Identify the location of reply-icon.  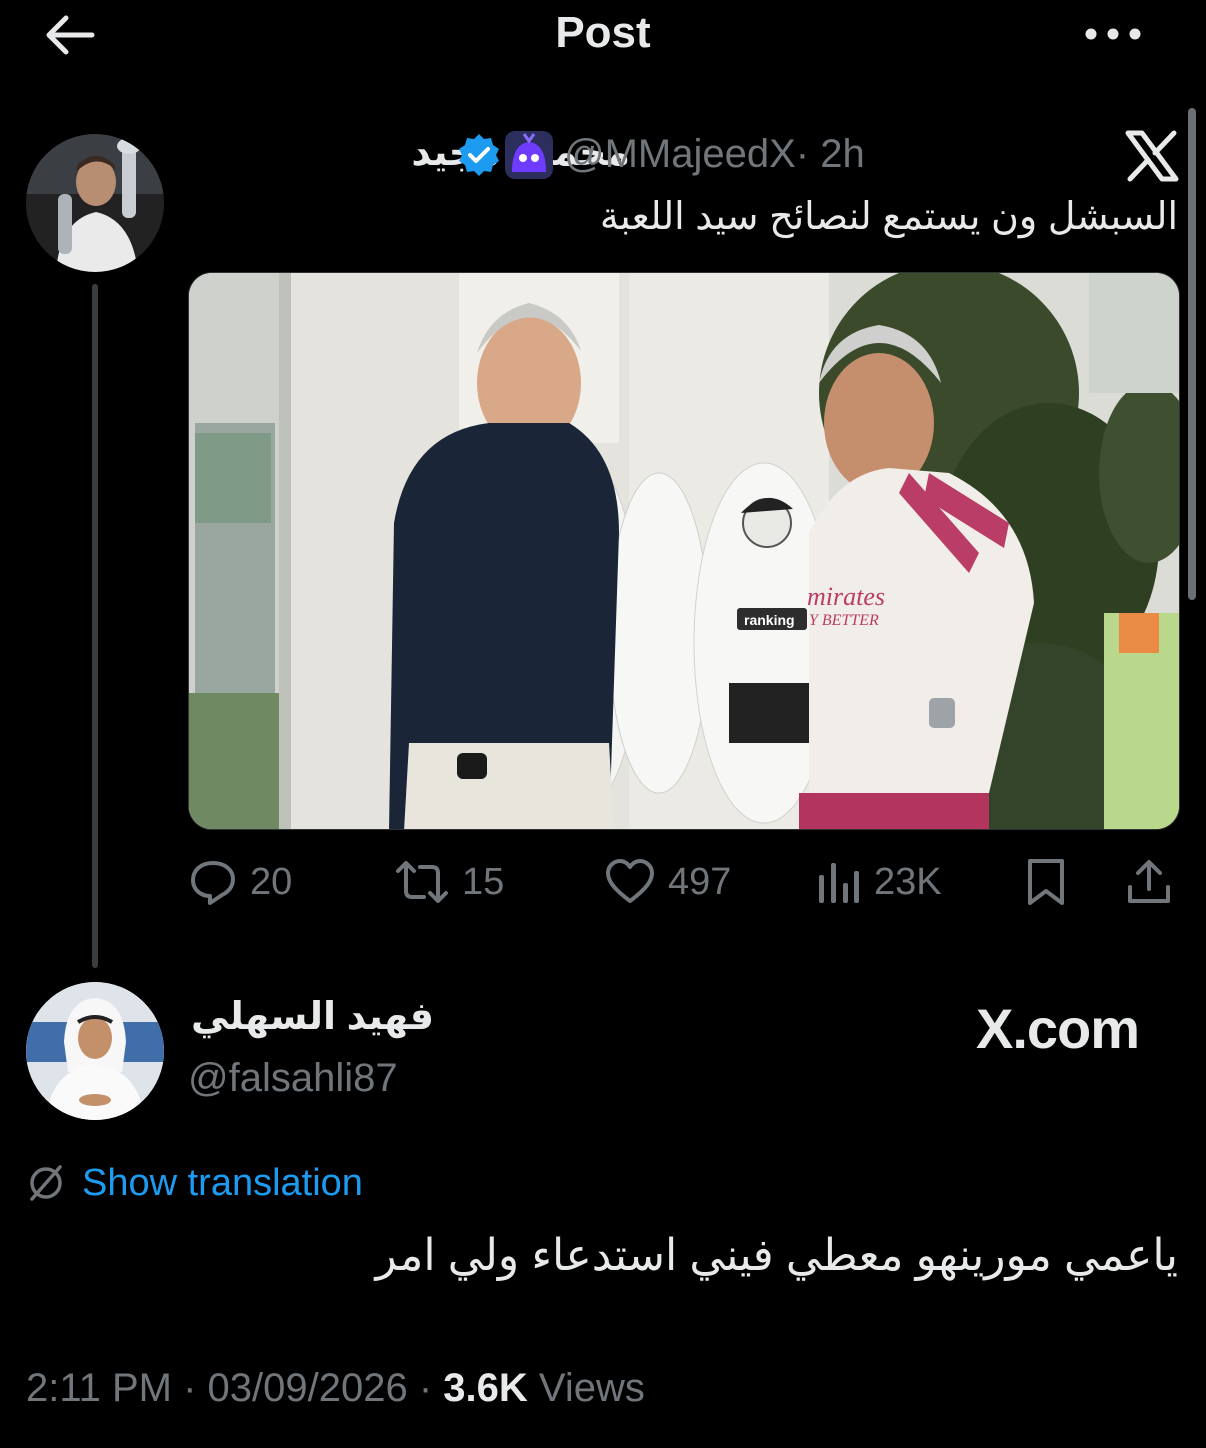
(213, 883).